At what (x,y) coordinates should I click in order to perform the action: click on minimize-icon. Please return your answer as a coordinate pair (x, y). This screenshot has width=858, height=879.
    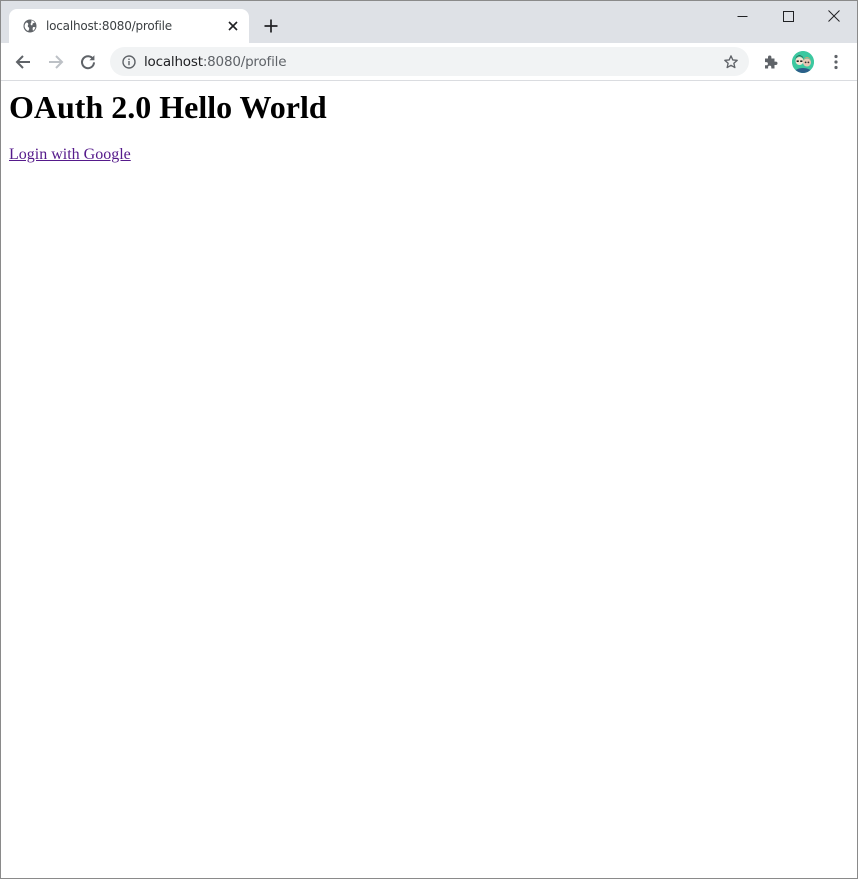
    Looking at the image, I should click on (742, 16).